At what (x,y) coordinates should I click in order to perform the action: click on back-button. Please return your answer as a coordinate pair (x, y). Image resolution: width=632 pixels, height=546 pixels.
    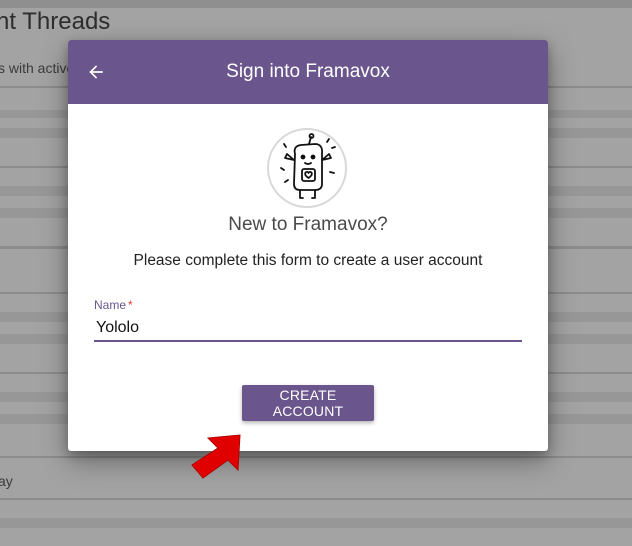
    Looking at the image, I should click on (96, 72).